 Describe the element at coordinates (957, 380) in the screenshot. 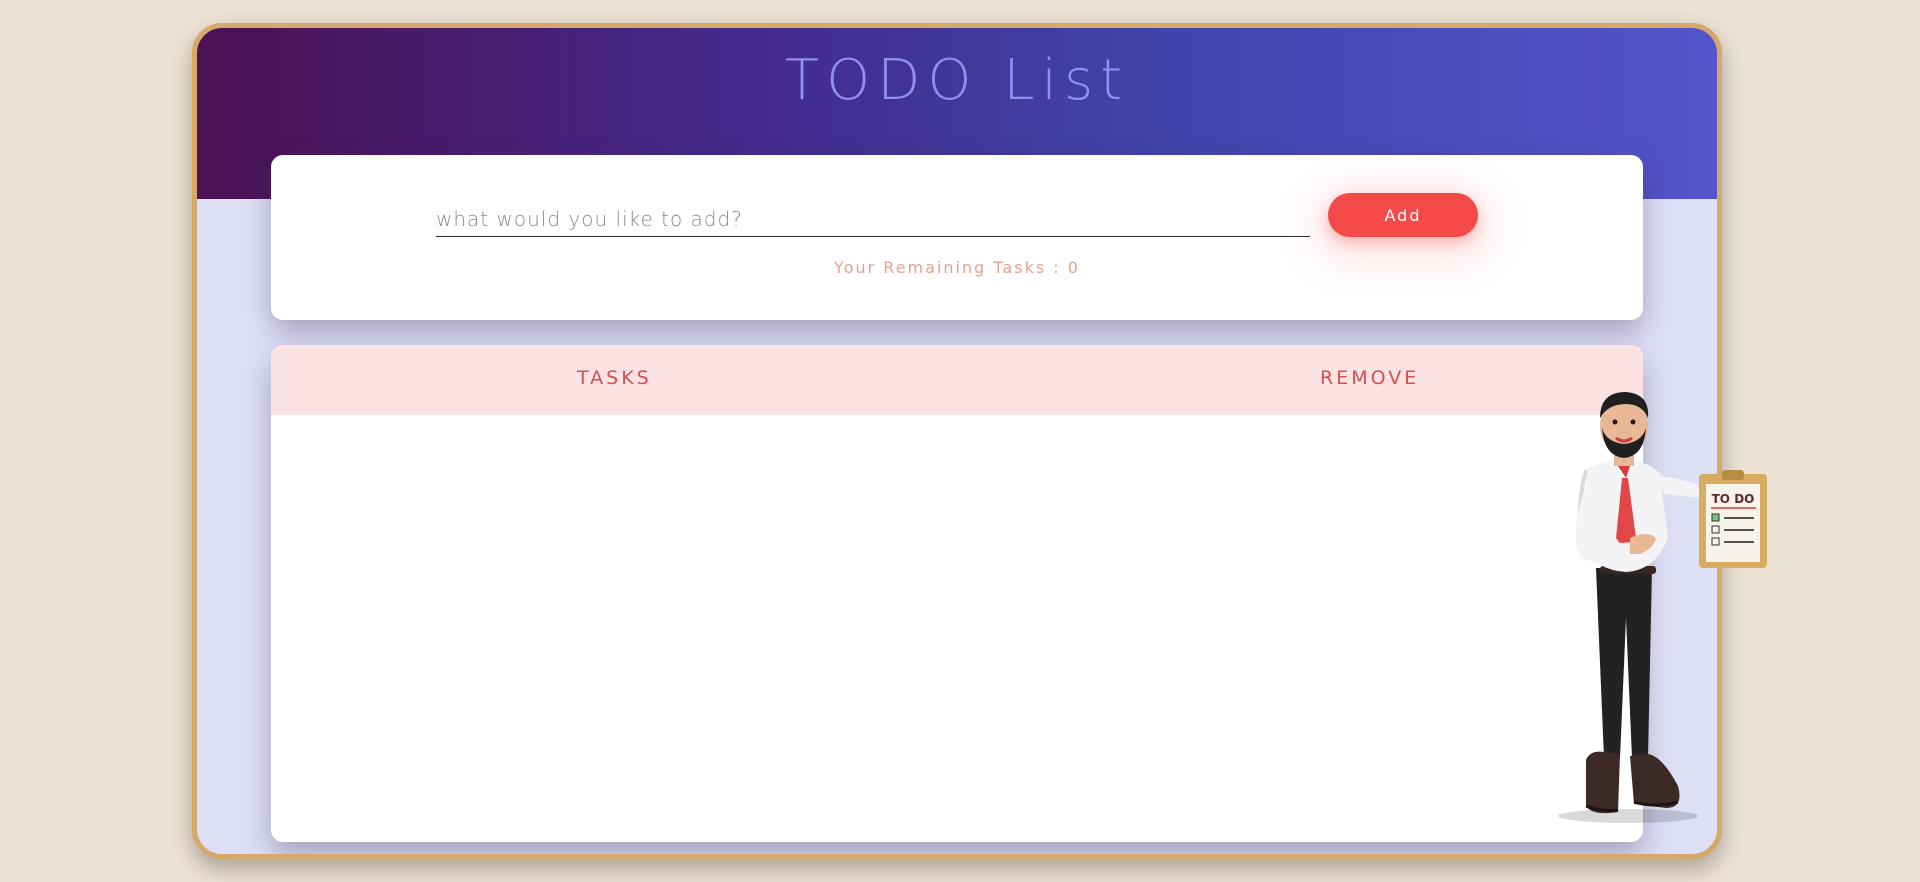

I see `task-list-header: TASKS REMOVE` at that location.